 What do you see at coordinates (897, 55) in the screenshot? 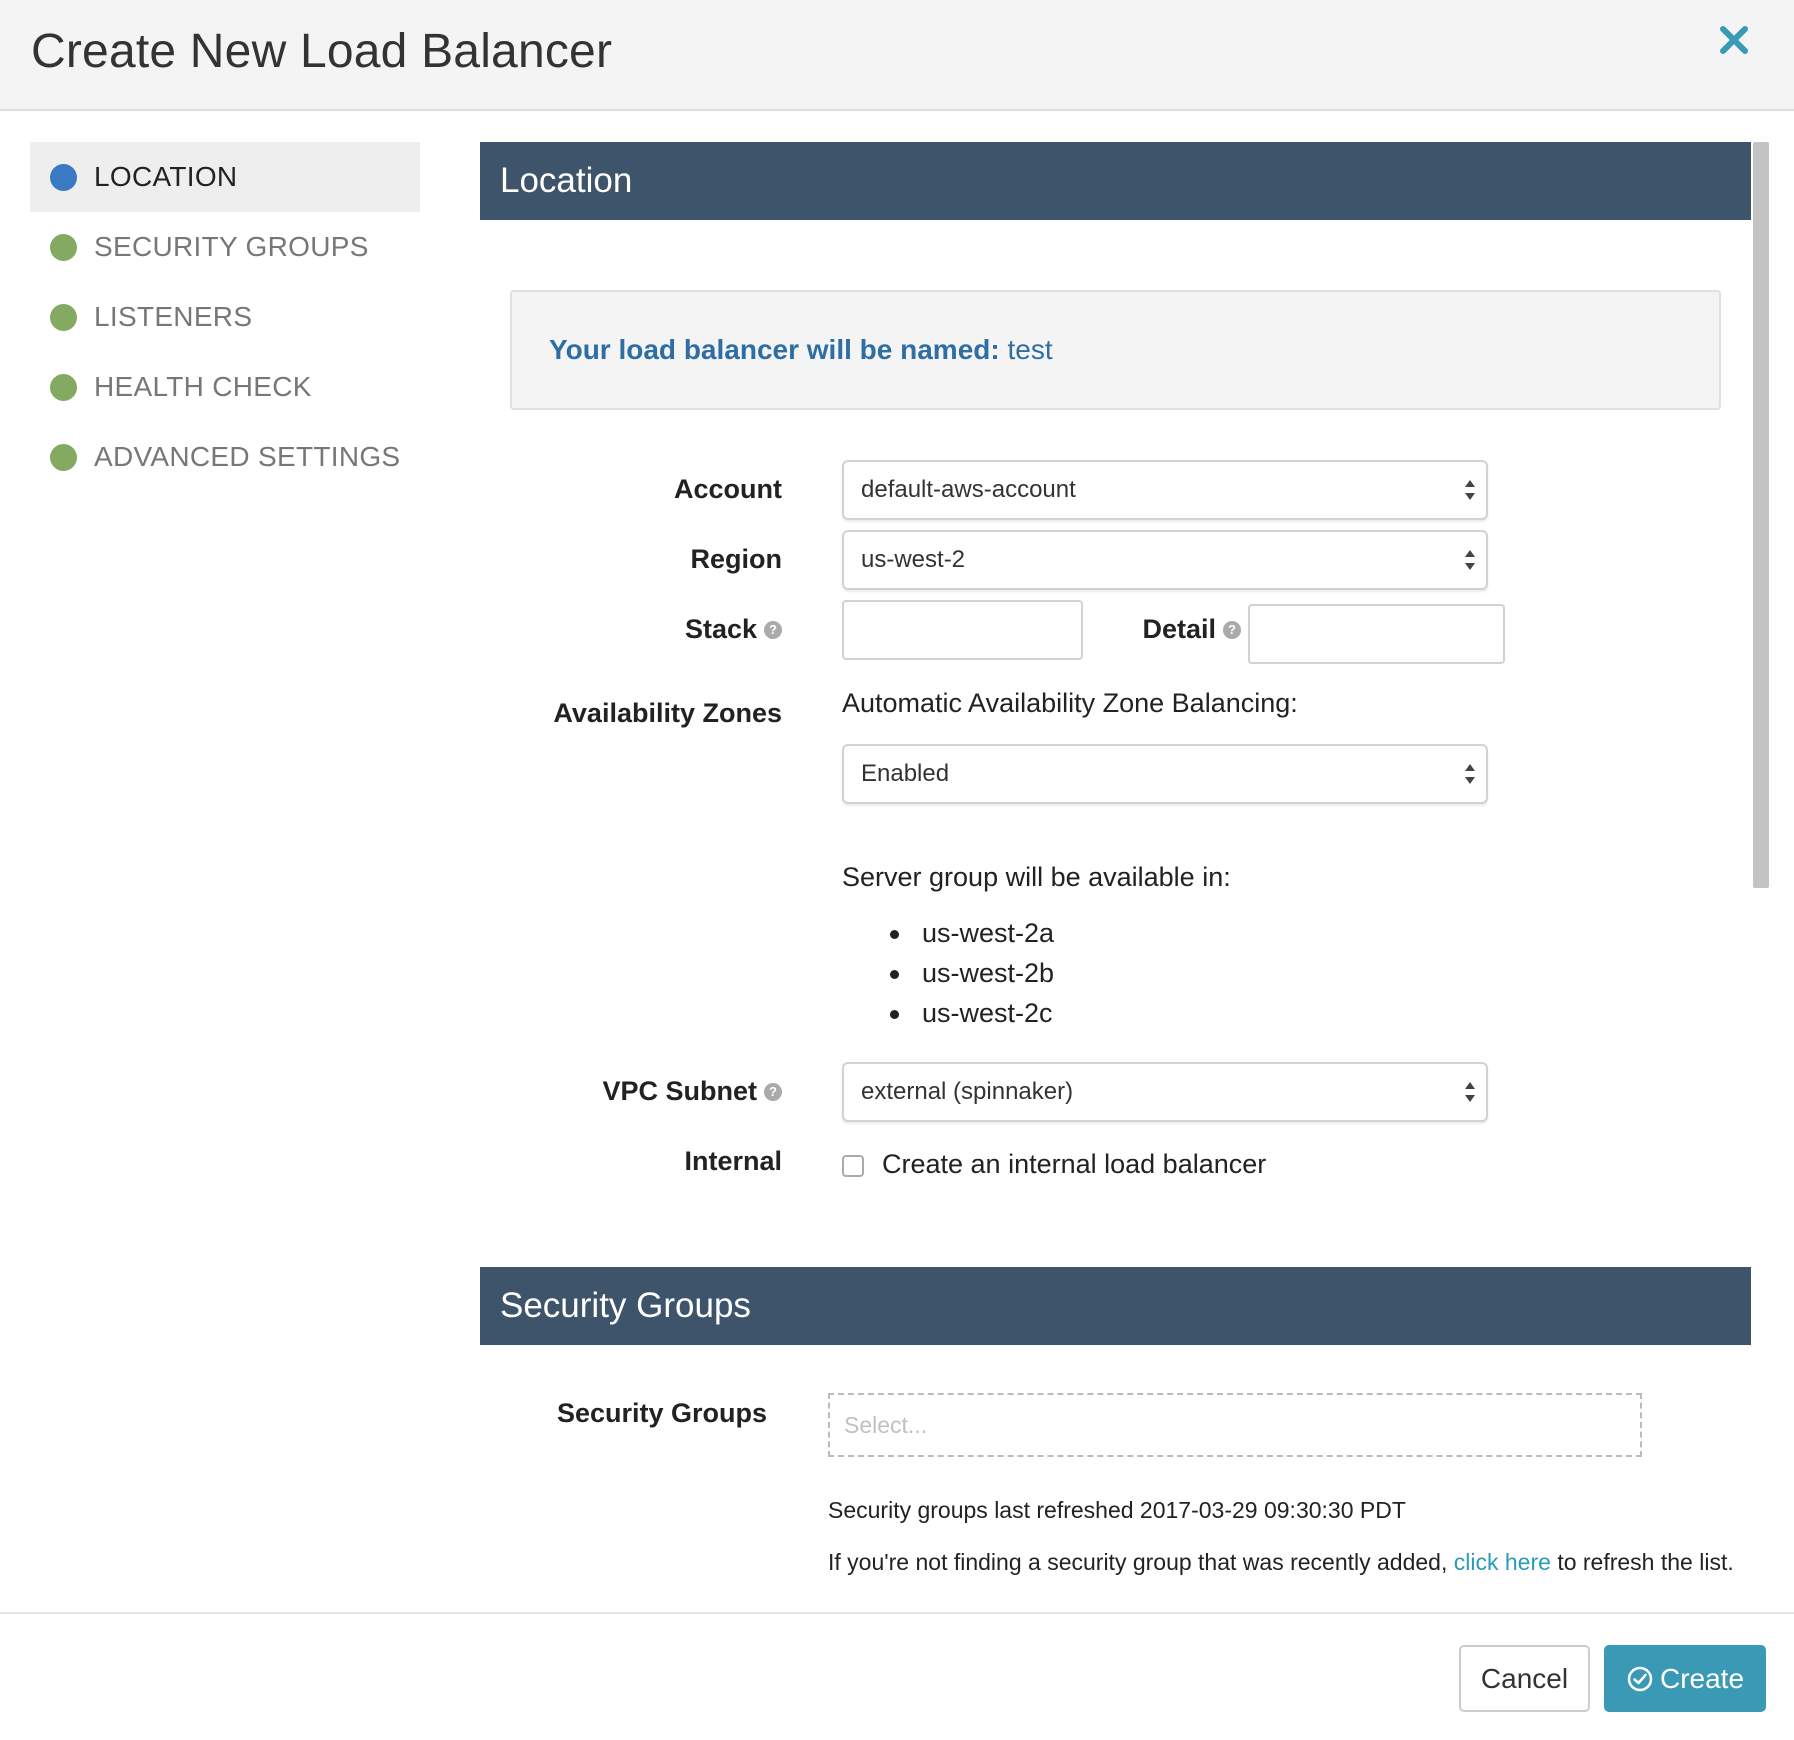
I see `modal-header: Create New Load Balancer` at bounding box center [897, 55].